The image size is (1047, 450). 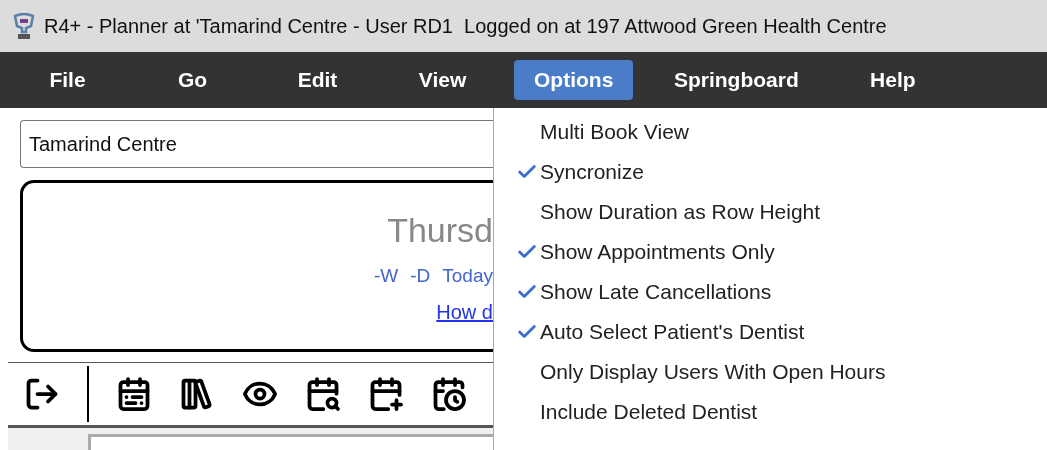 What do you see at coordinates (467, 276) in the screenshot?
I see `date-nav-link: Today` at bounding box center [467, 276].